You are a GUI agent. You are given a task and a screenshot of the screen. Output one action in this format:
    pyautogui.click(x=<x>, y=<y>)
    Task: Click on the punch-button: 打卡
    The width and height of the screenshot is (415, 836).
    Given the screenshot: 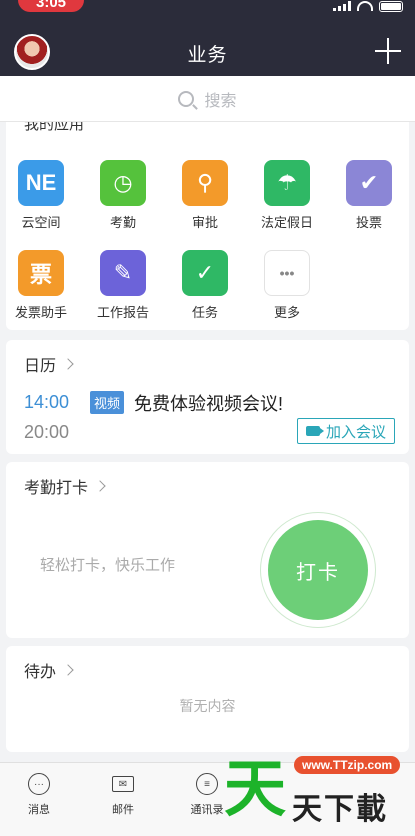 What is the action you would take?
    pyautogui.click(x=318, y=570)
    